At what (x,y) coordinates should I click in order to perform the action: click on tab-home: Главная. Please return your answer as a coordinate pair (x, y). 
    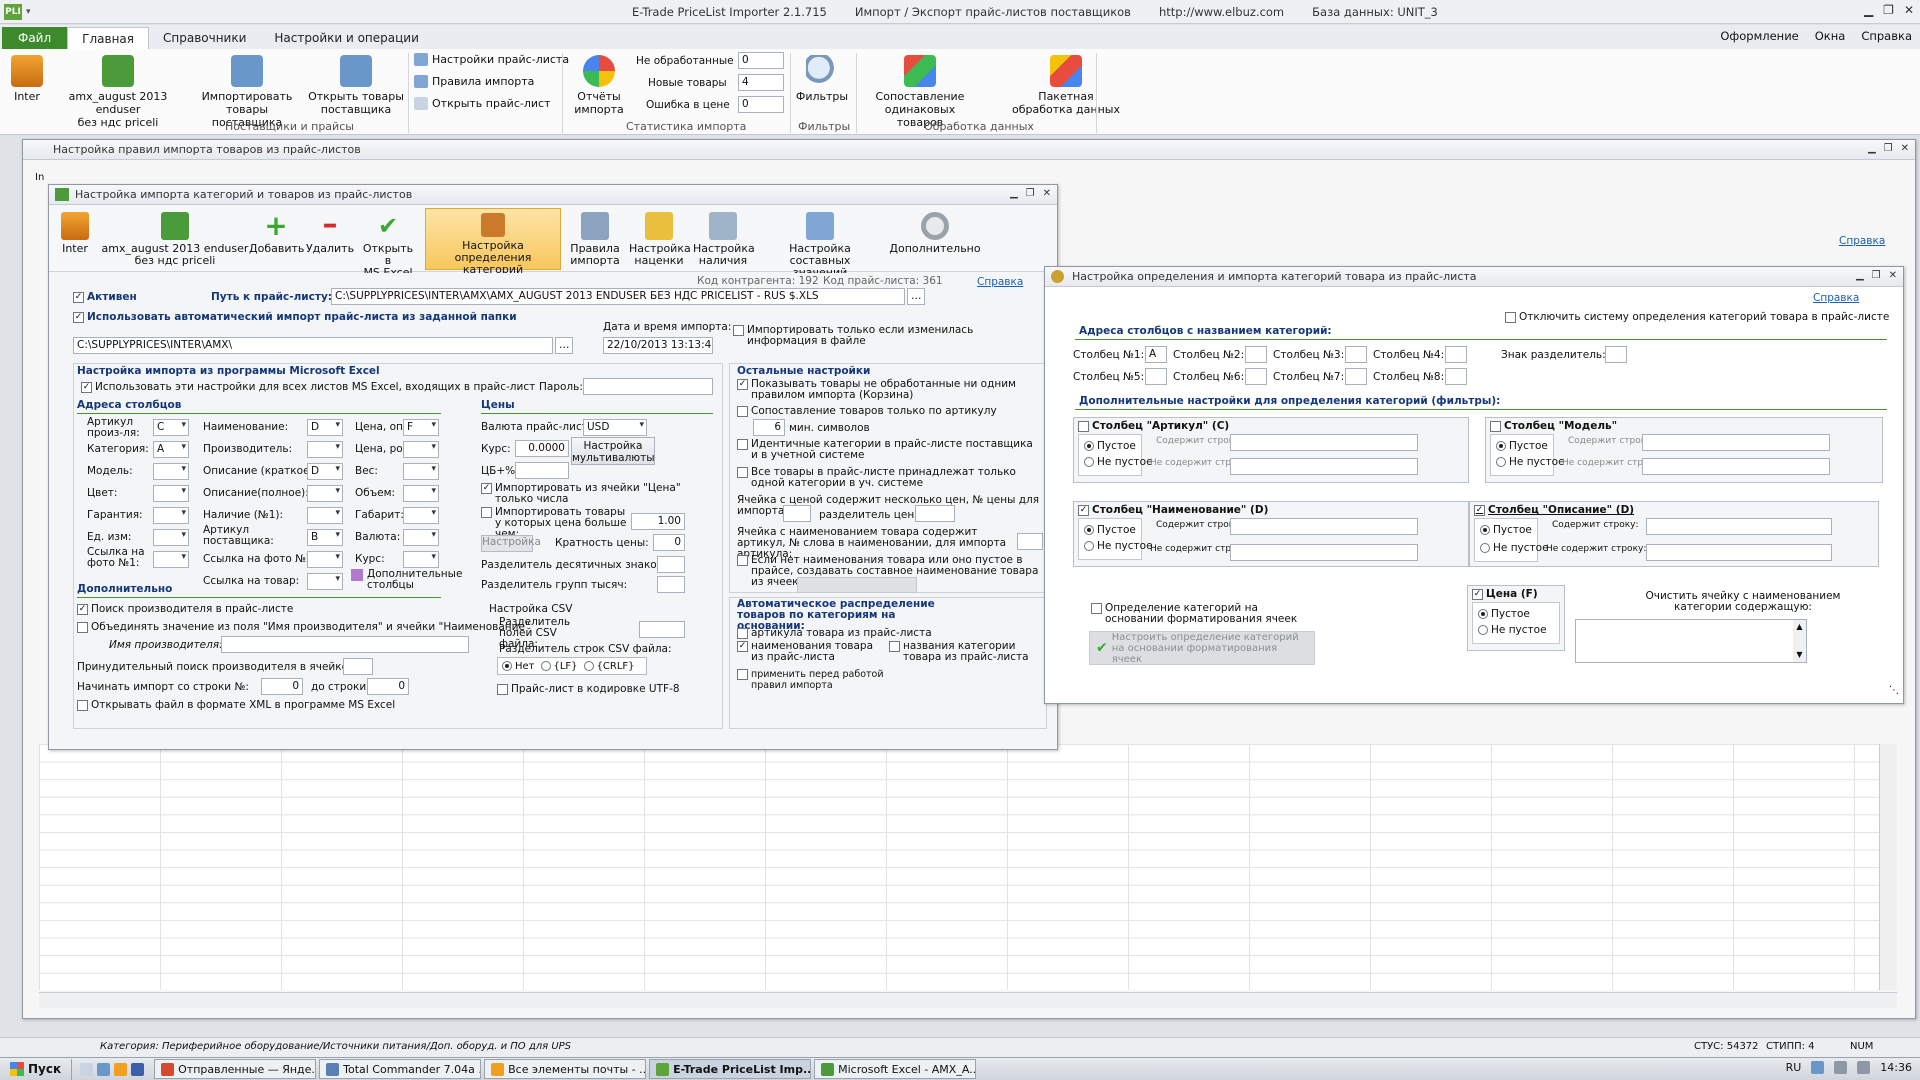
    Looking at the image, I should click on (108, 38).